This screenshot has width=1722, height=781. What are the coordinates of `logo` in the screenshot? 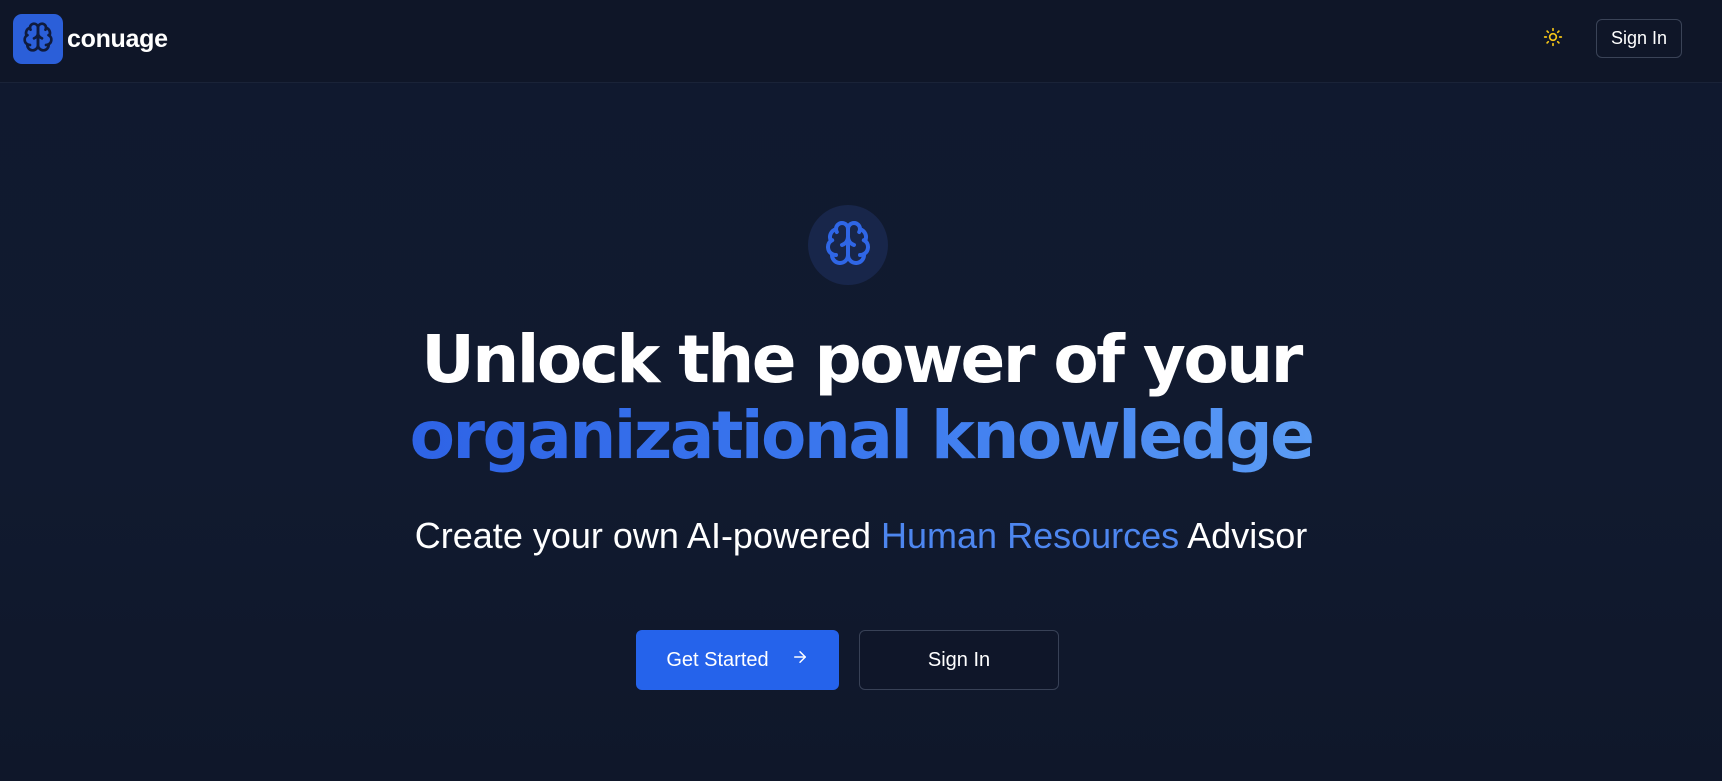 It's located at (38, 39).